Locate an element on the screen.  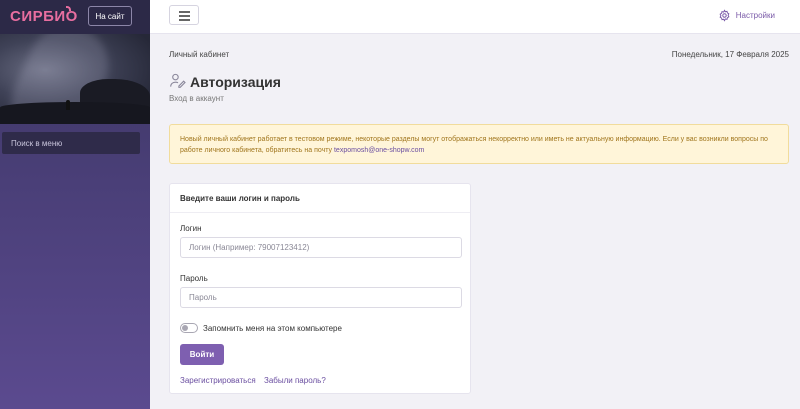
sidebar-hero-image is located at coordinates (75, 79).